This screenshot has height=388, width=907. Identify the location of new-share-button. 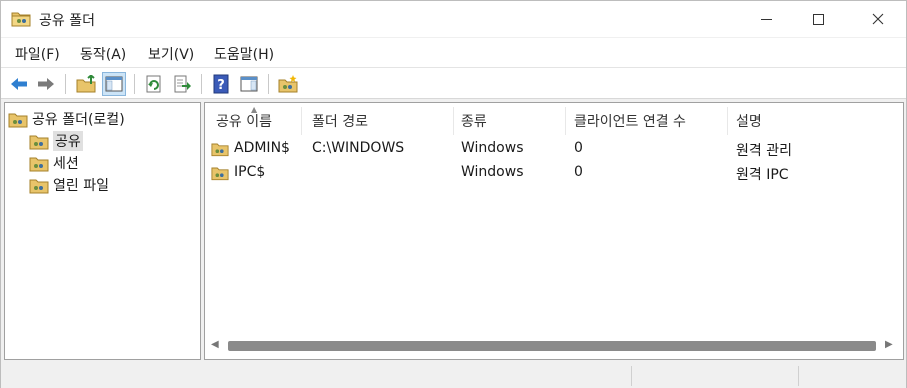
(288, 84).